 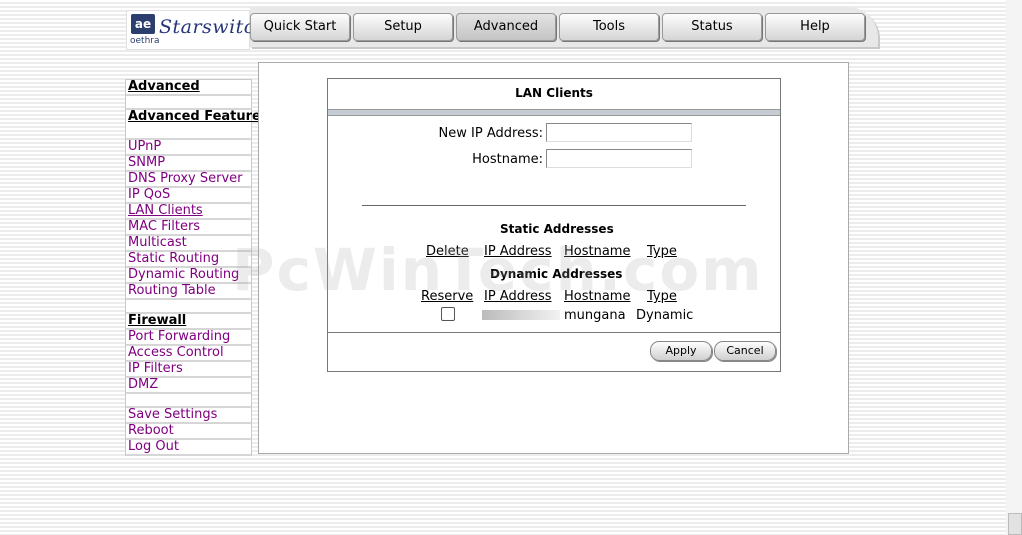 I want to click on dynamic-col-type: Type, so click(x=662, y=296).